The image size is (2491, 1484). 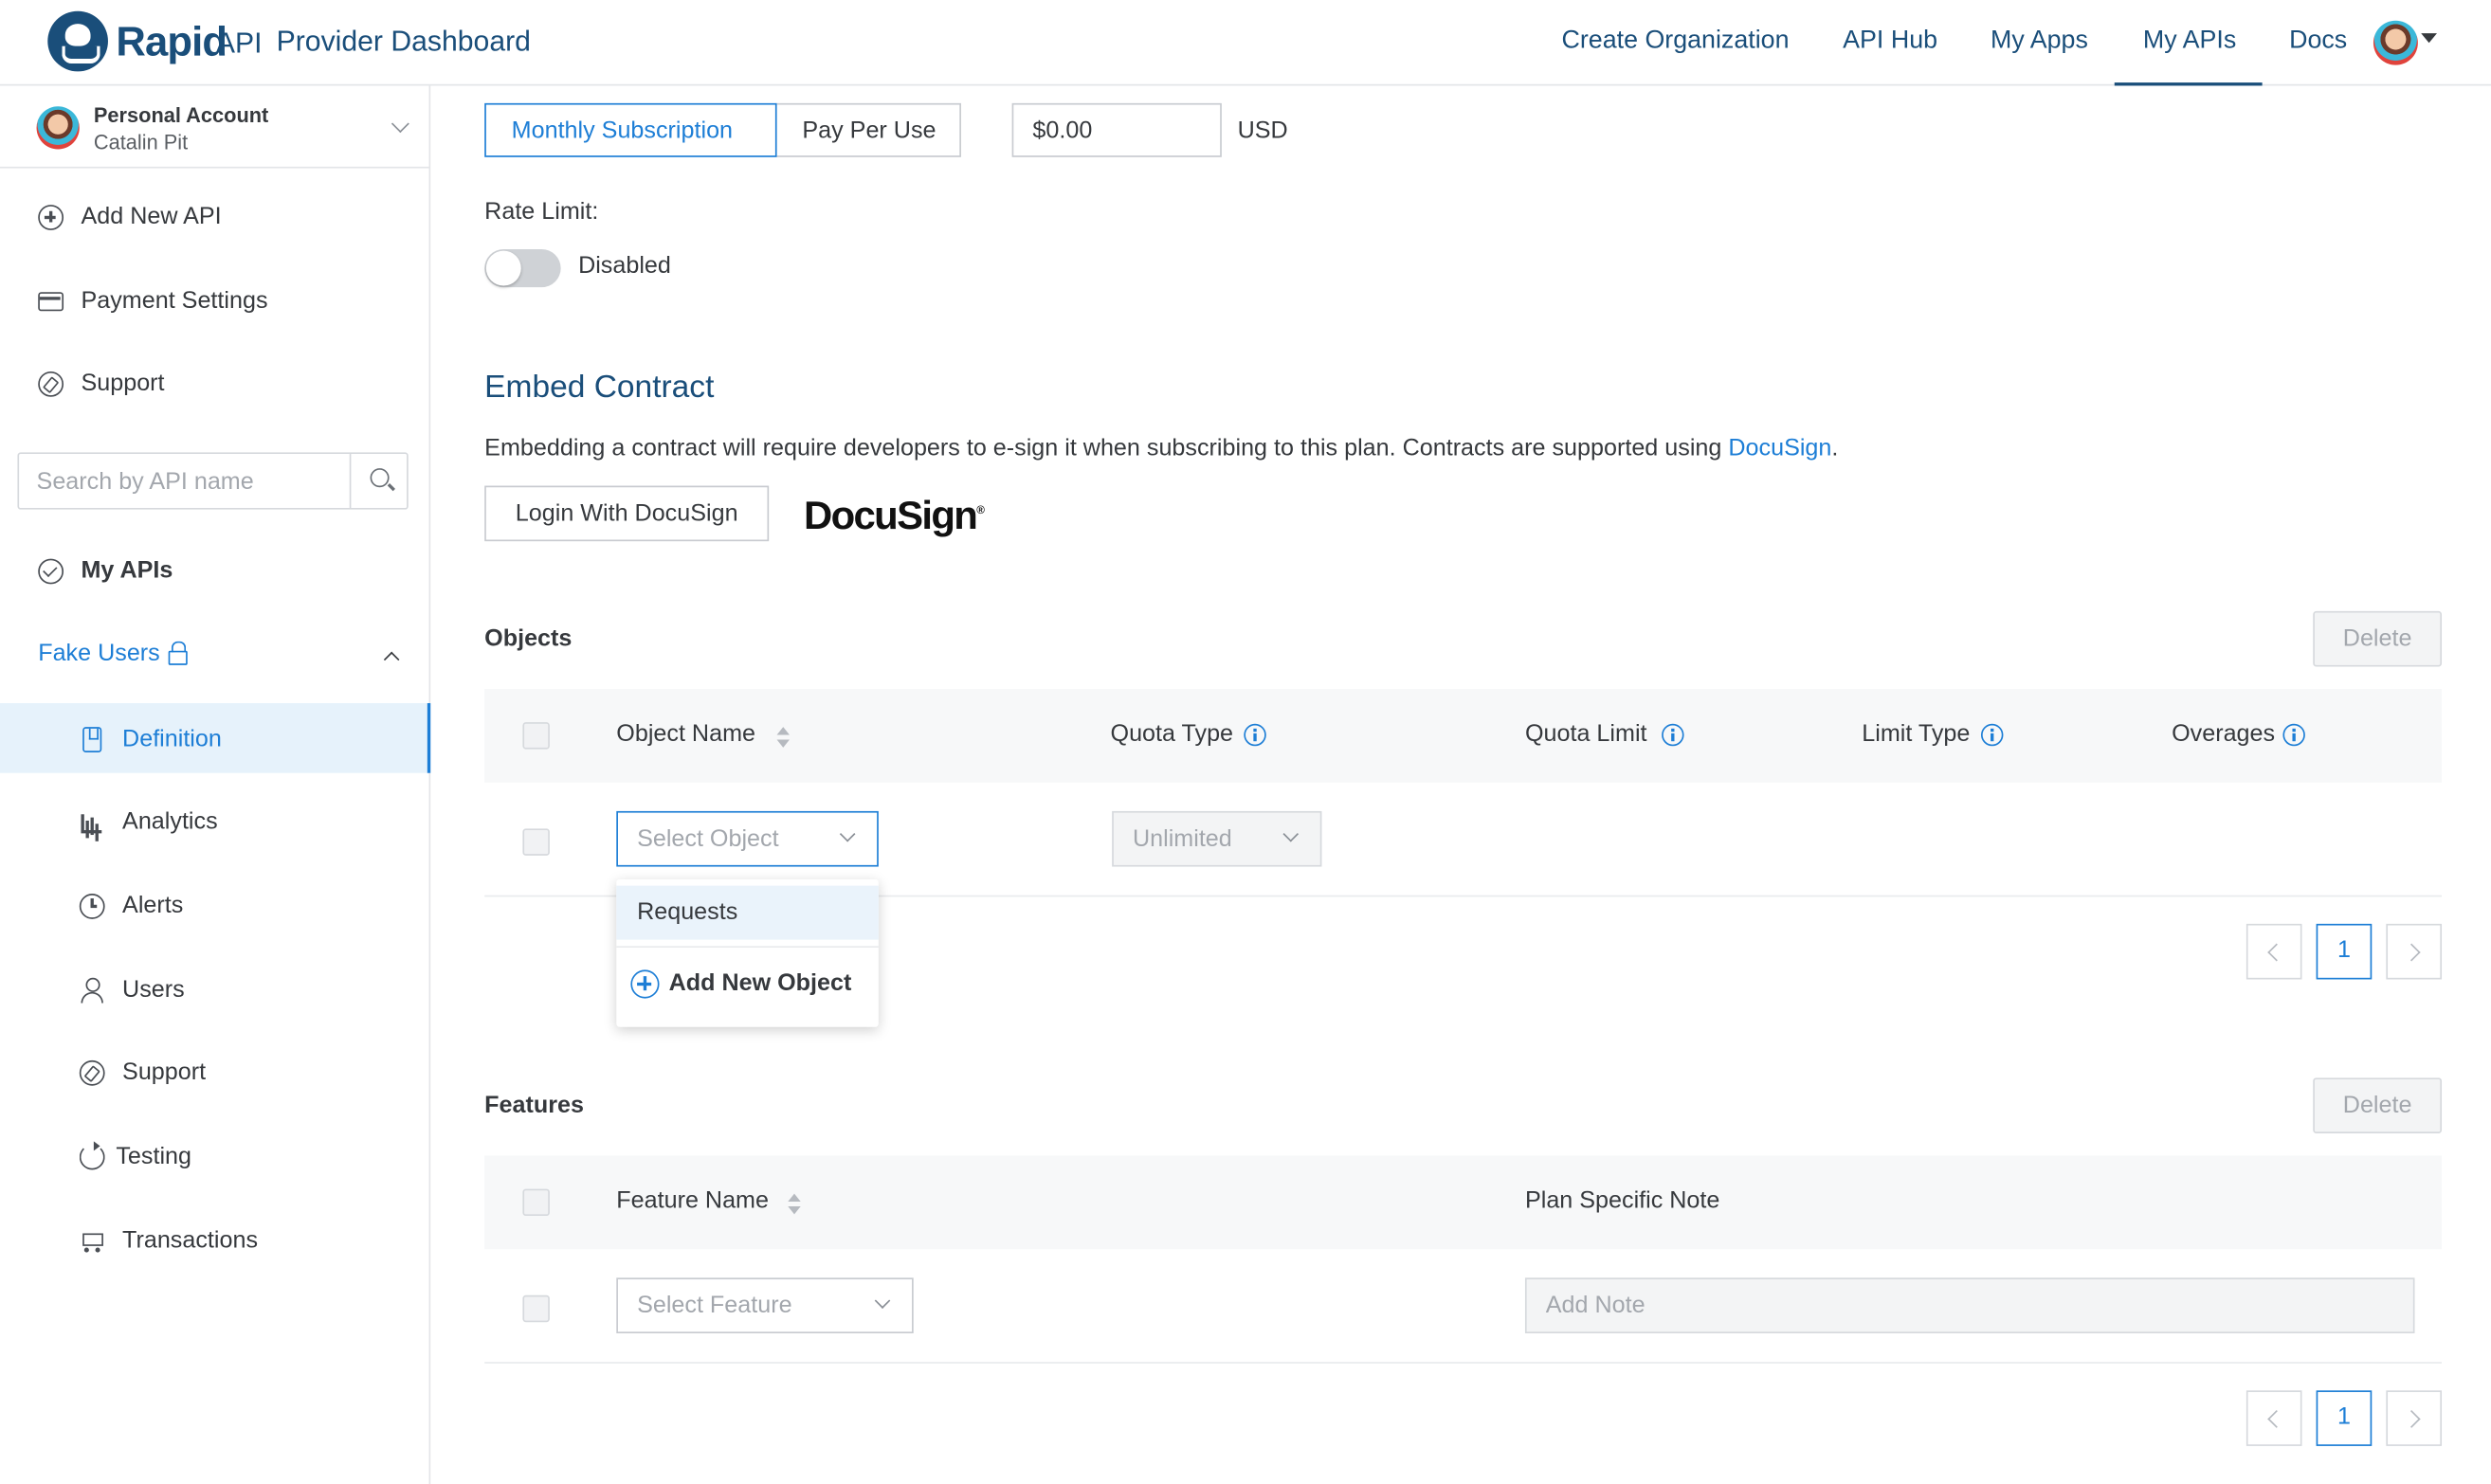 What do you see at coordinates (190, 1240) in the screenshot?
I see `sidebar-item-label: Transactions` at bounding box center [190, 1240].